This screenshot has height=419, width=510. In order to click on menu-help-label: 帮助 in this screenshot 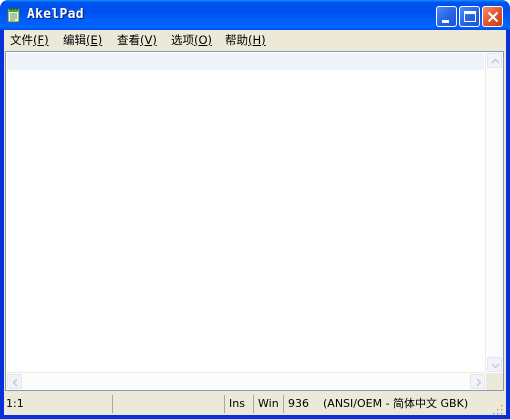, I will do `click(236, 40)`.